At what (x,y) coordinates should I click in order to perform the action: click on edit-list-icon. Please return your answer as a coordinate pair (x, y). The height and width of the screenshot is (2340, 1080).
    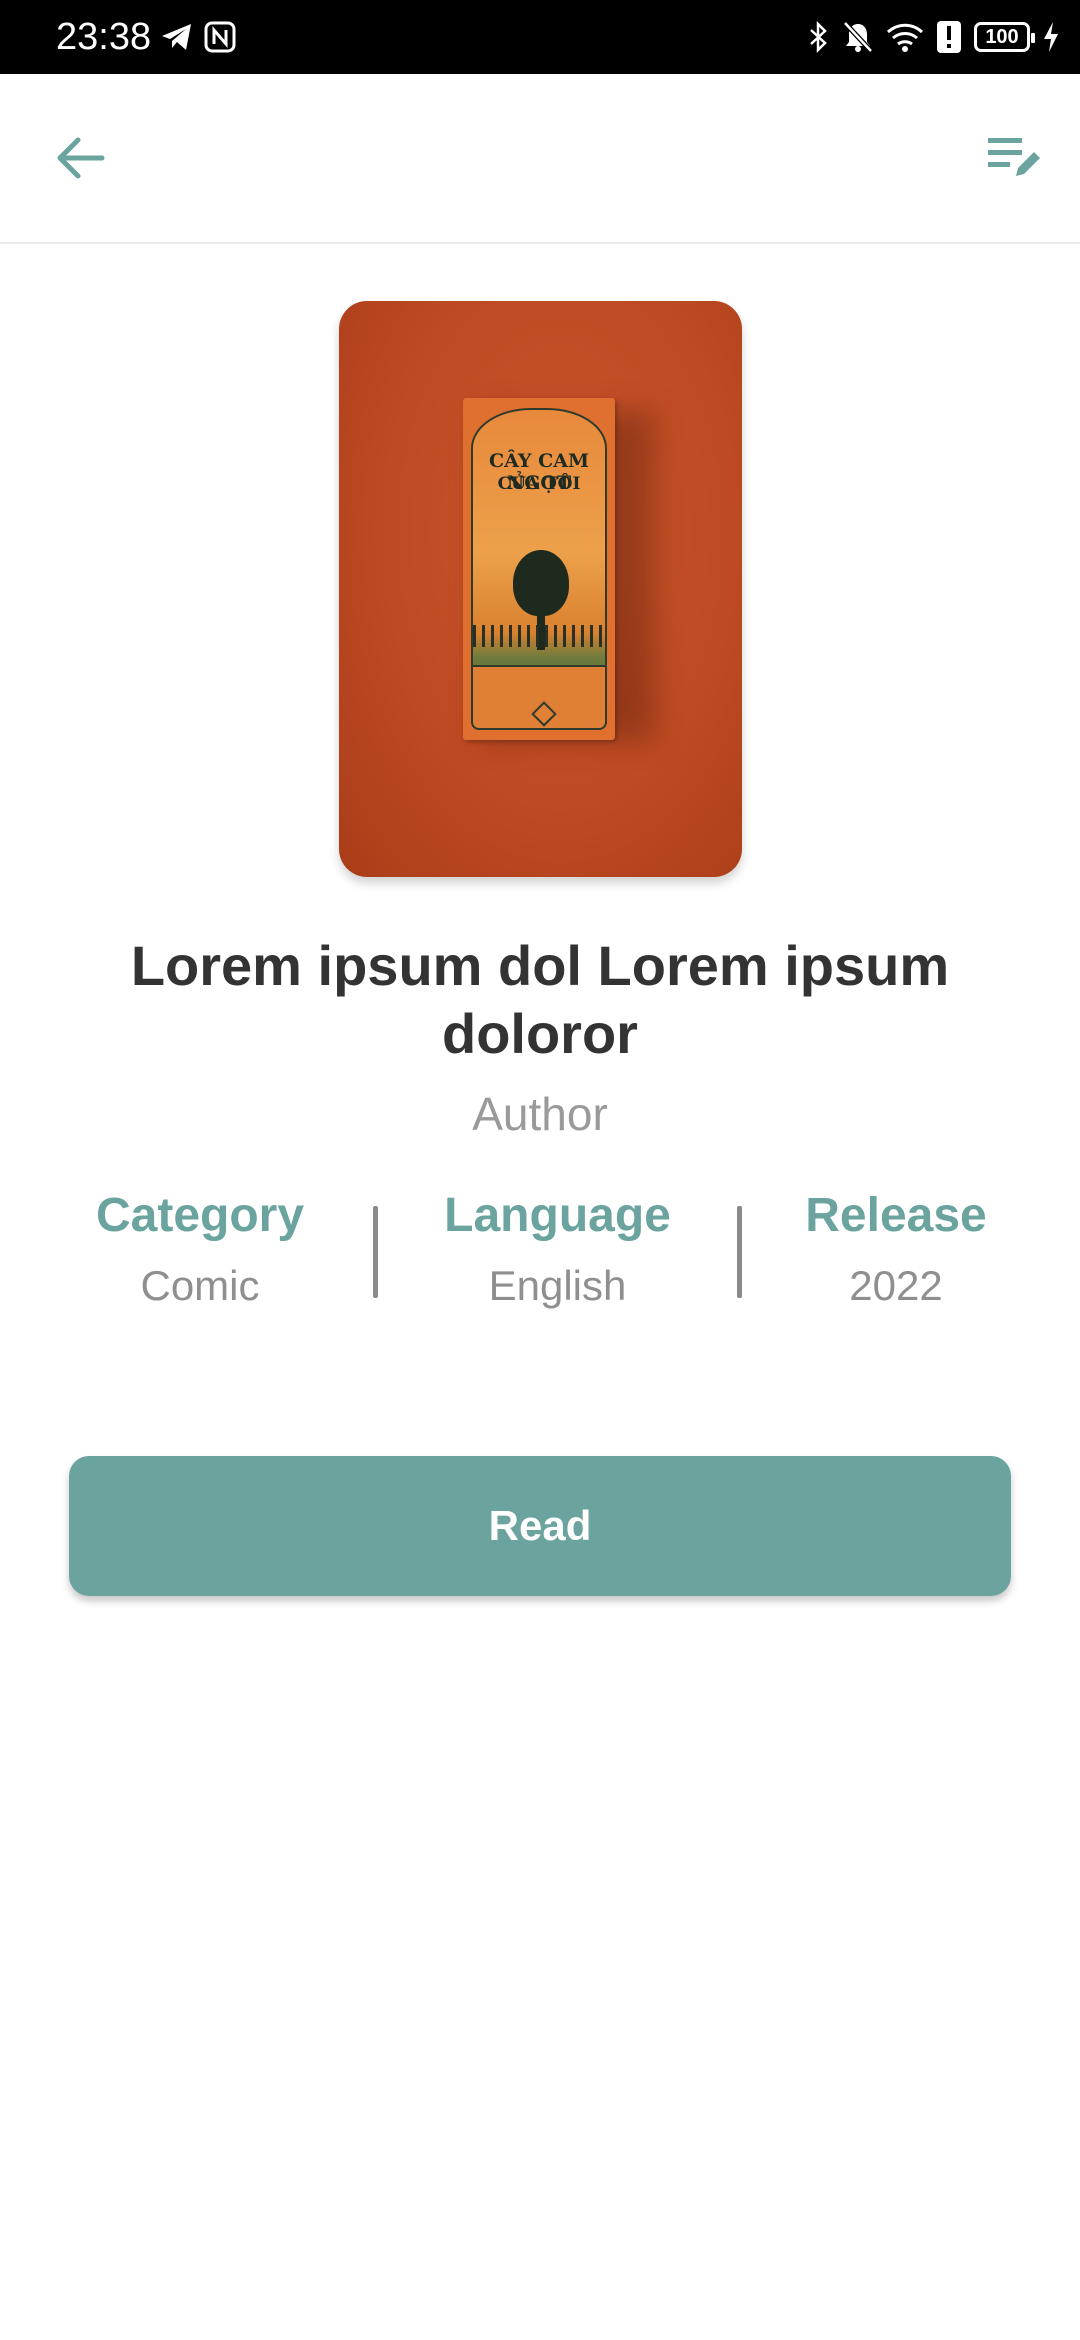
    Looking at the image, I should click on (1014, 157).